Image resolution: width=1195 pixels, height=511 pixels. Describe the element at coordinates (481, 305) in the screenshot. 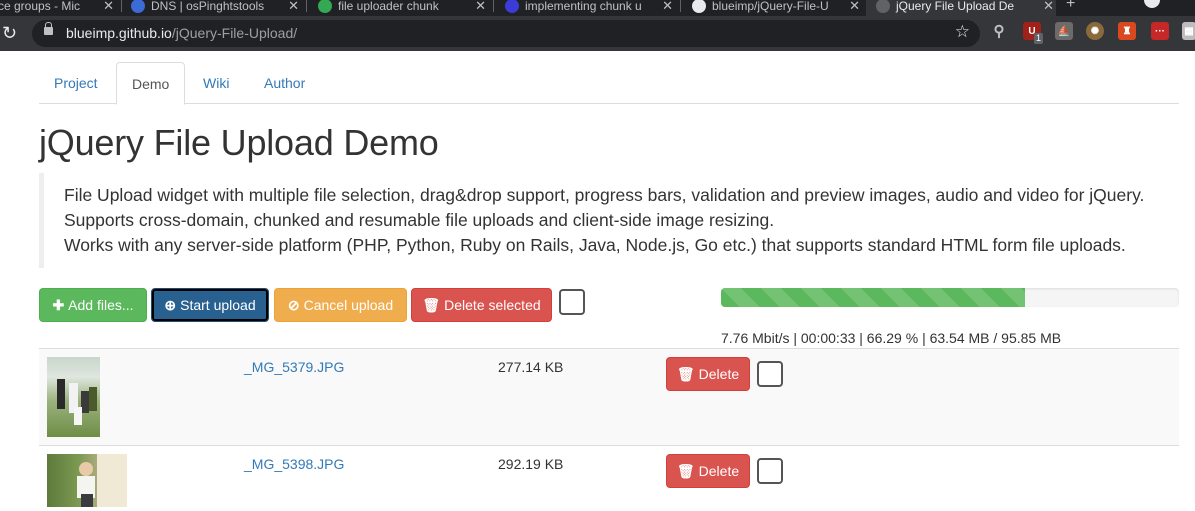

I see `delete-selected-button: 🗑 Delete selected` at that location.